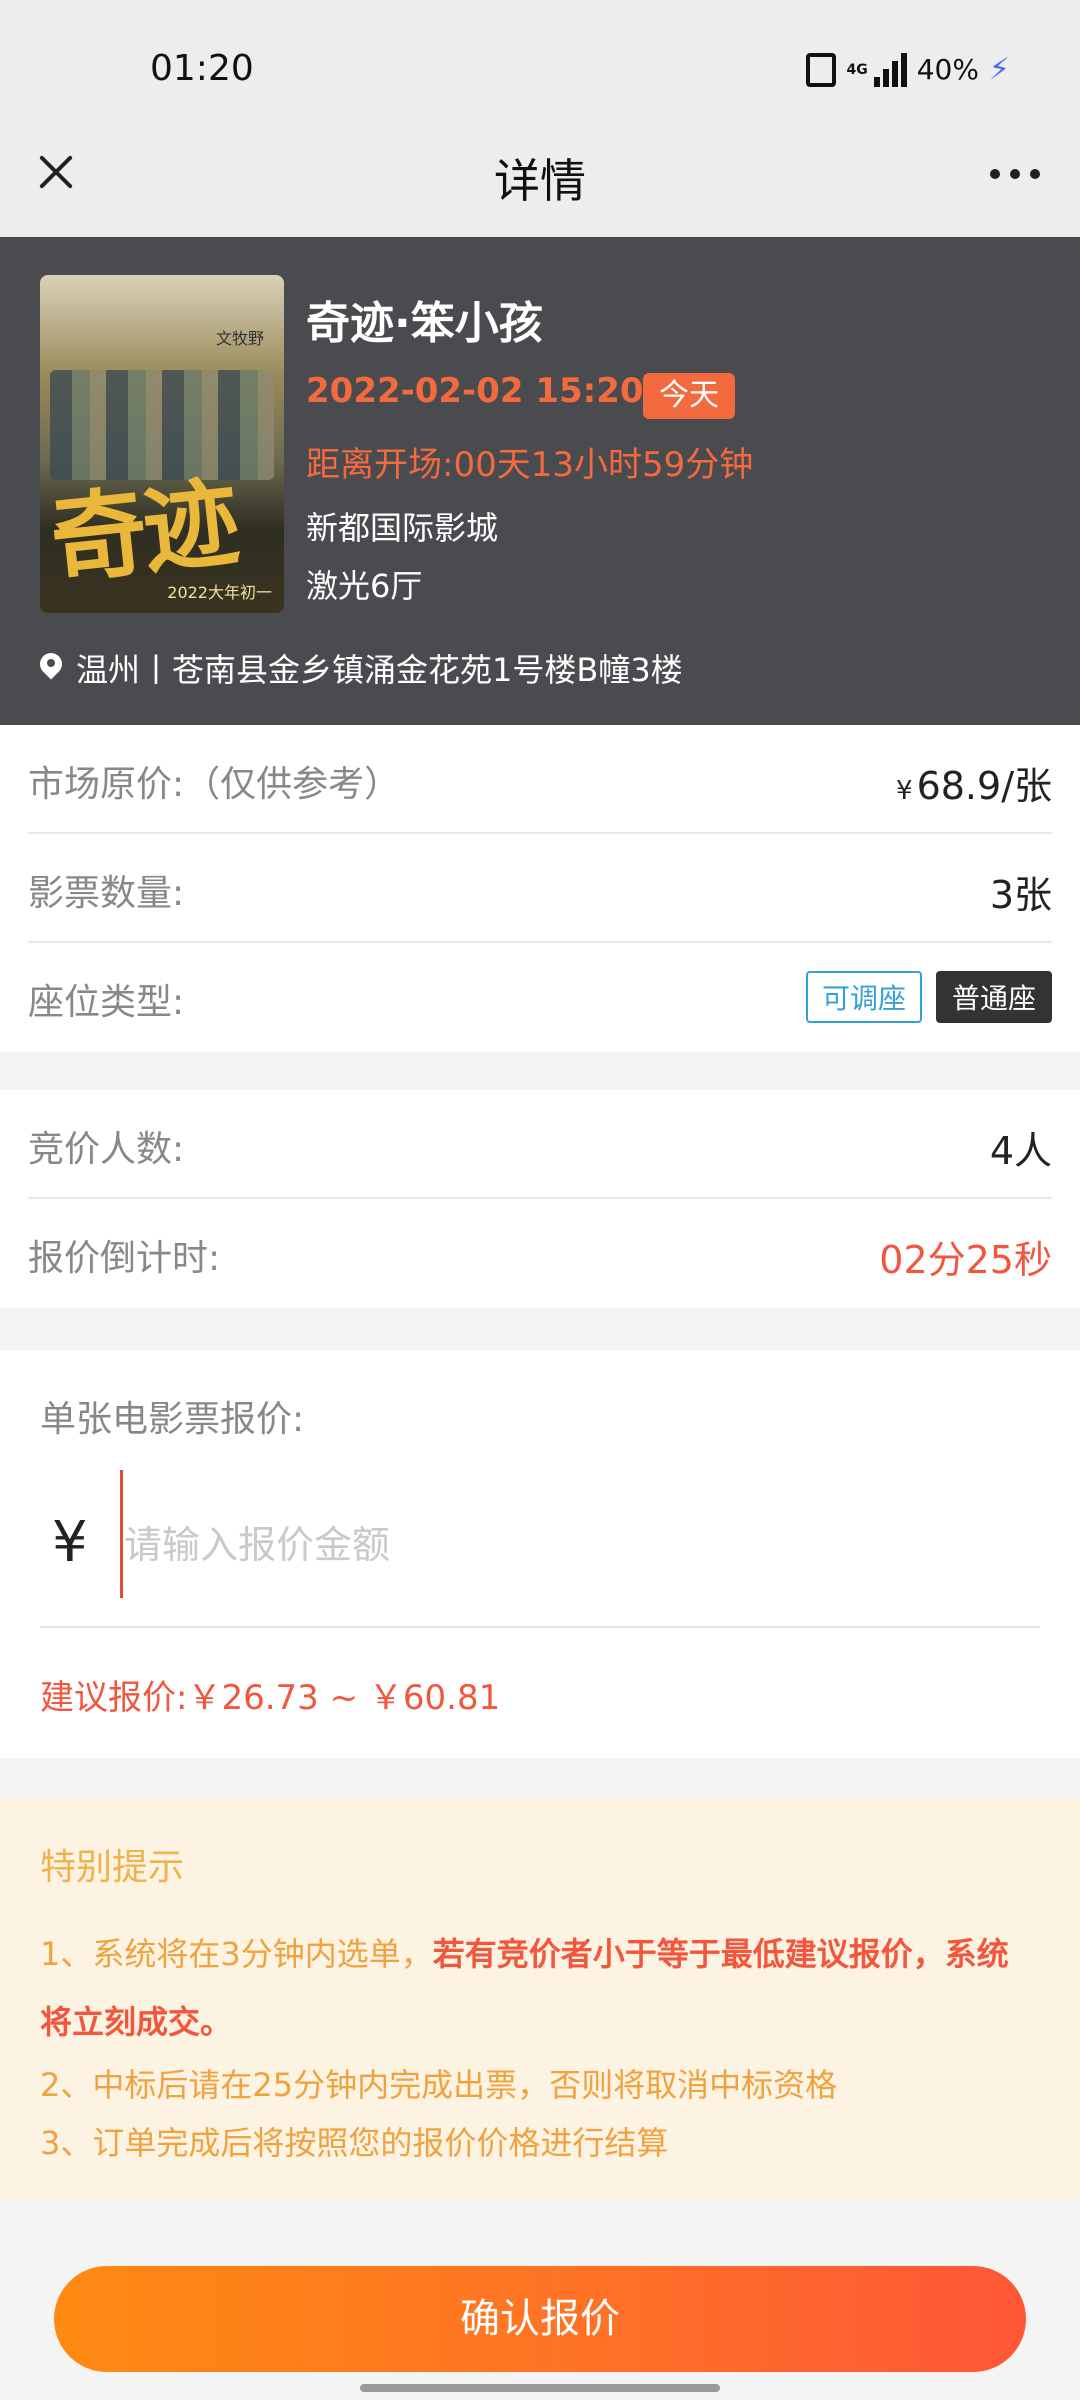 Image resolution: width=1080 pixels, height=2400 pixels. I want to click on cinema-address: 温州丨苍南县金乡镇涌金花苑1号楼B幢3楼, so click(361, 668).